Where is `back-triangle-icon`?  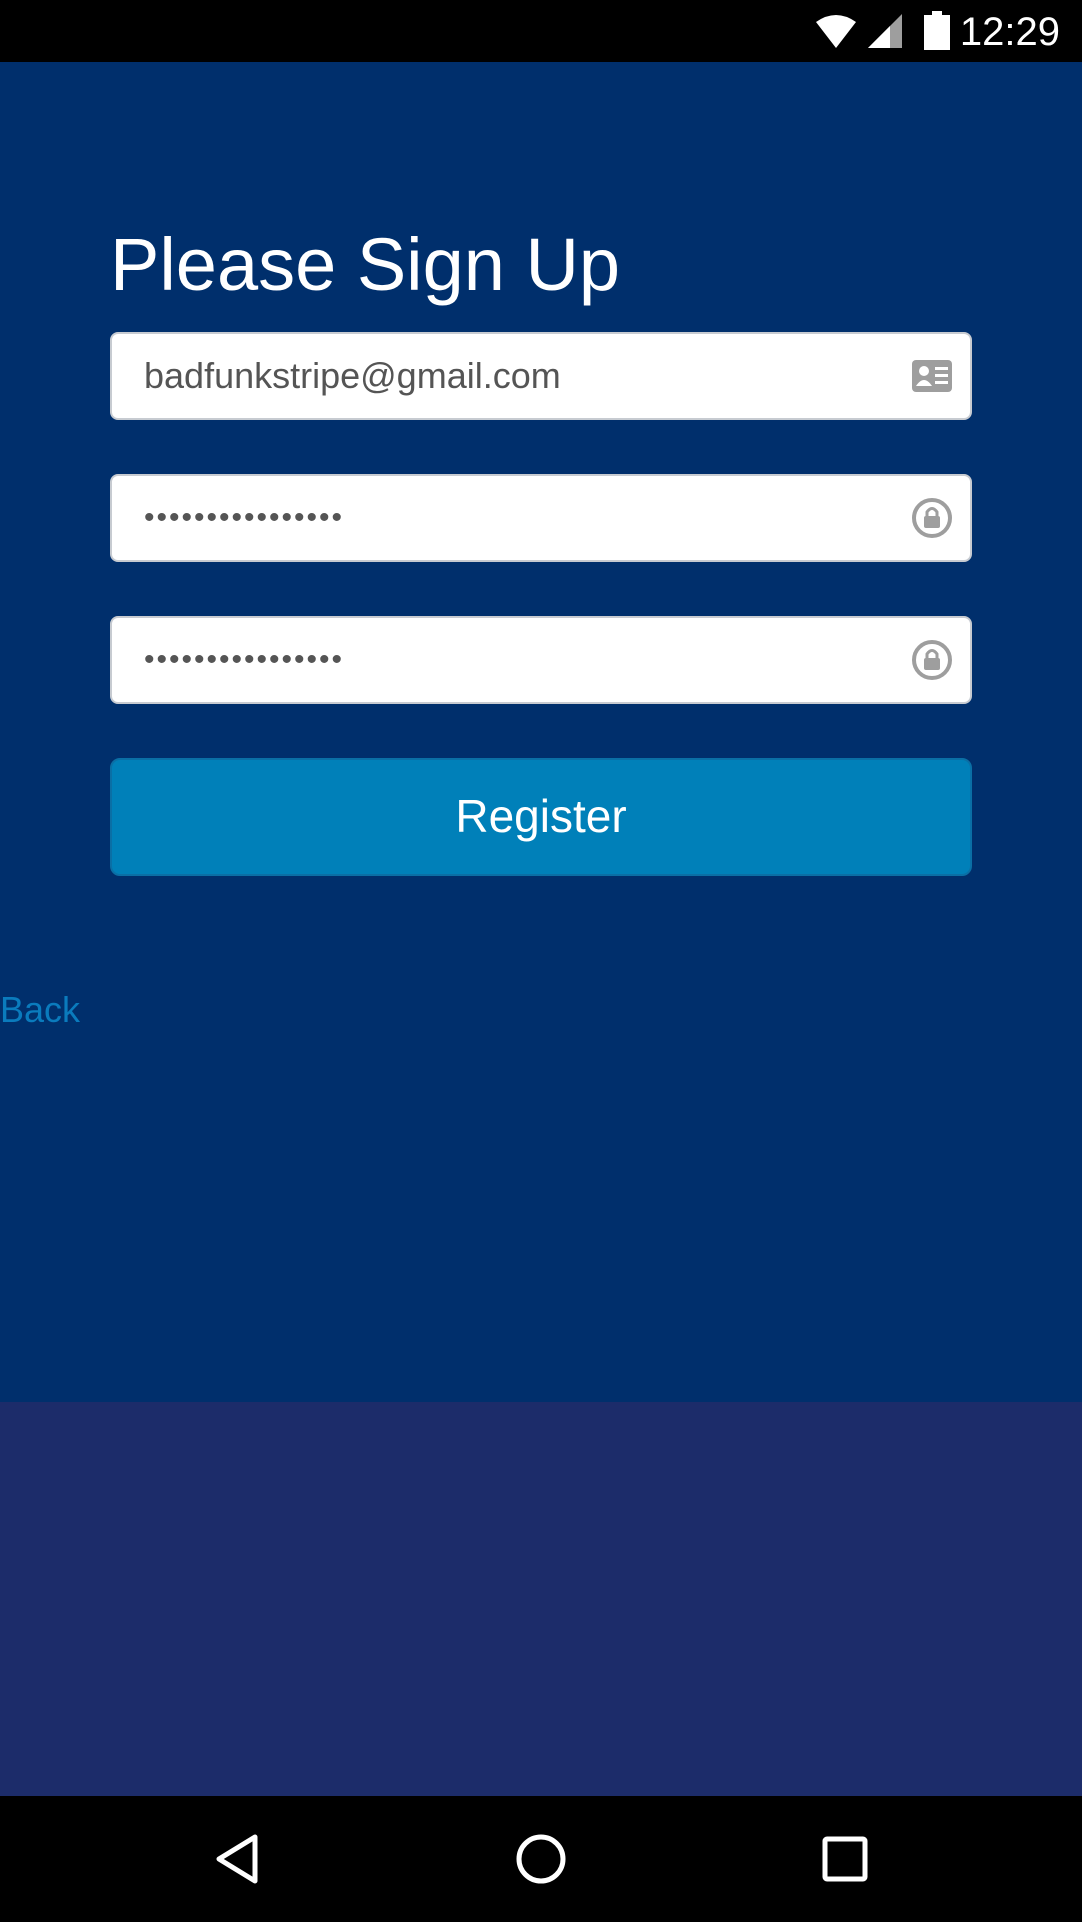 back-triangle-icon is located at coordinates (237, 1859).